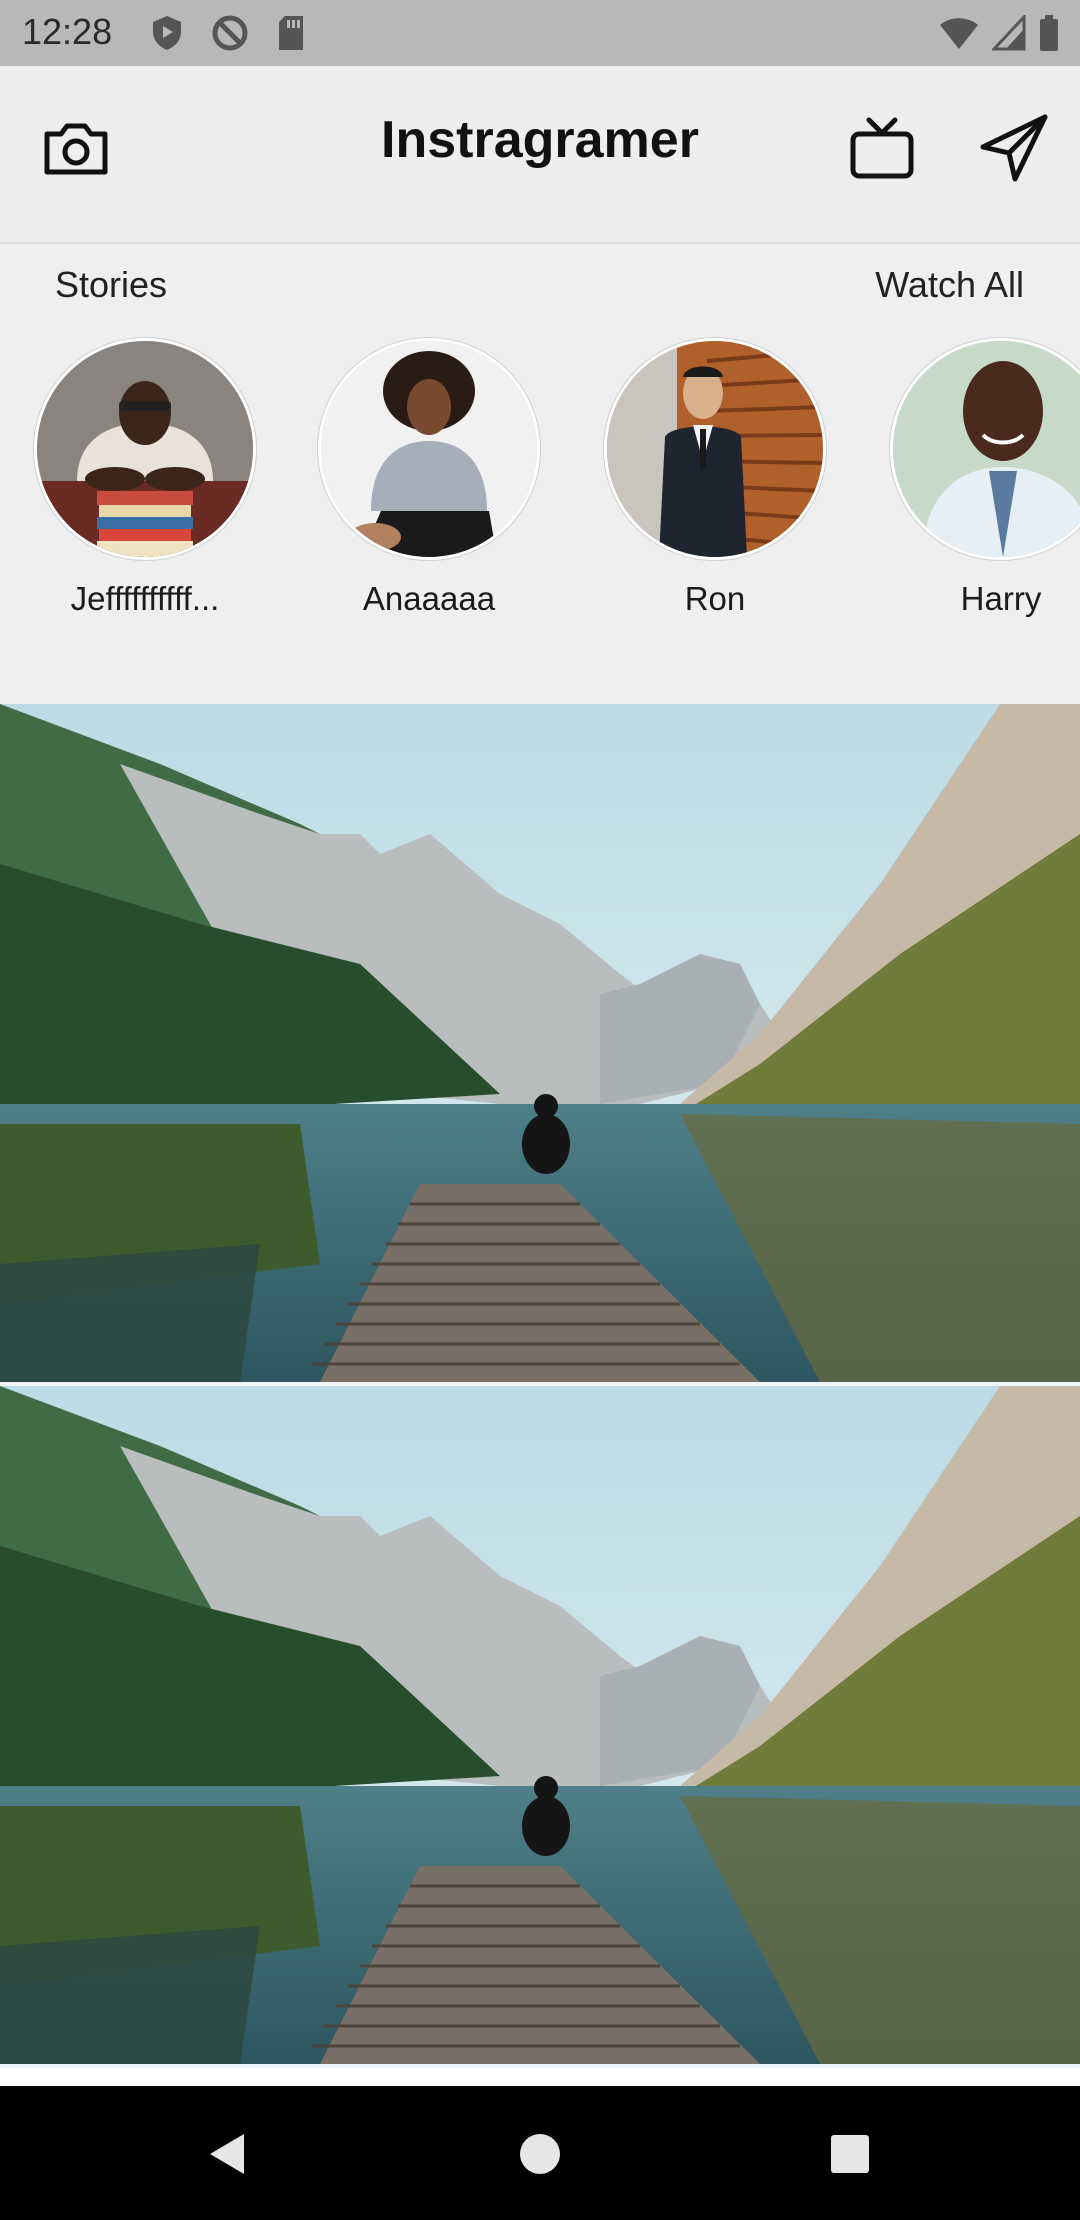  I want to click on stories-row: Jeffffffffff... Anaaaaa Ron Harry, so click(540, 477).